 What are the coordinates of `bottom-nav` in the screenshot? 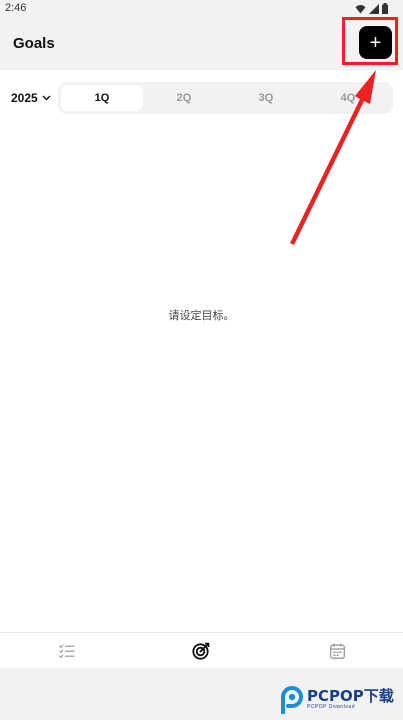 It's located at (201, 650).